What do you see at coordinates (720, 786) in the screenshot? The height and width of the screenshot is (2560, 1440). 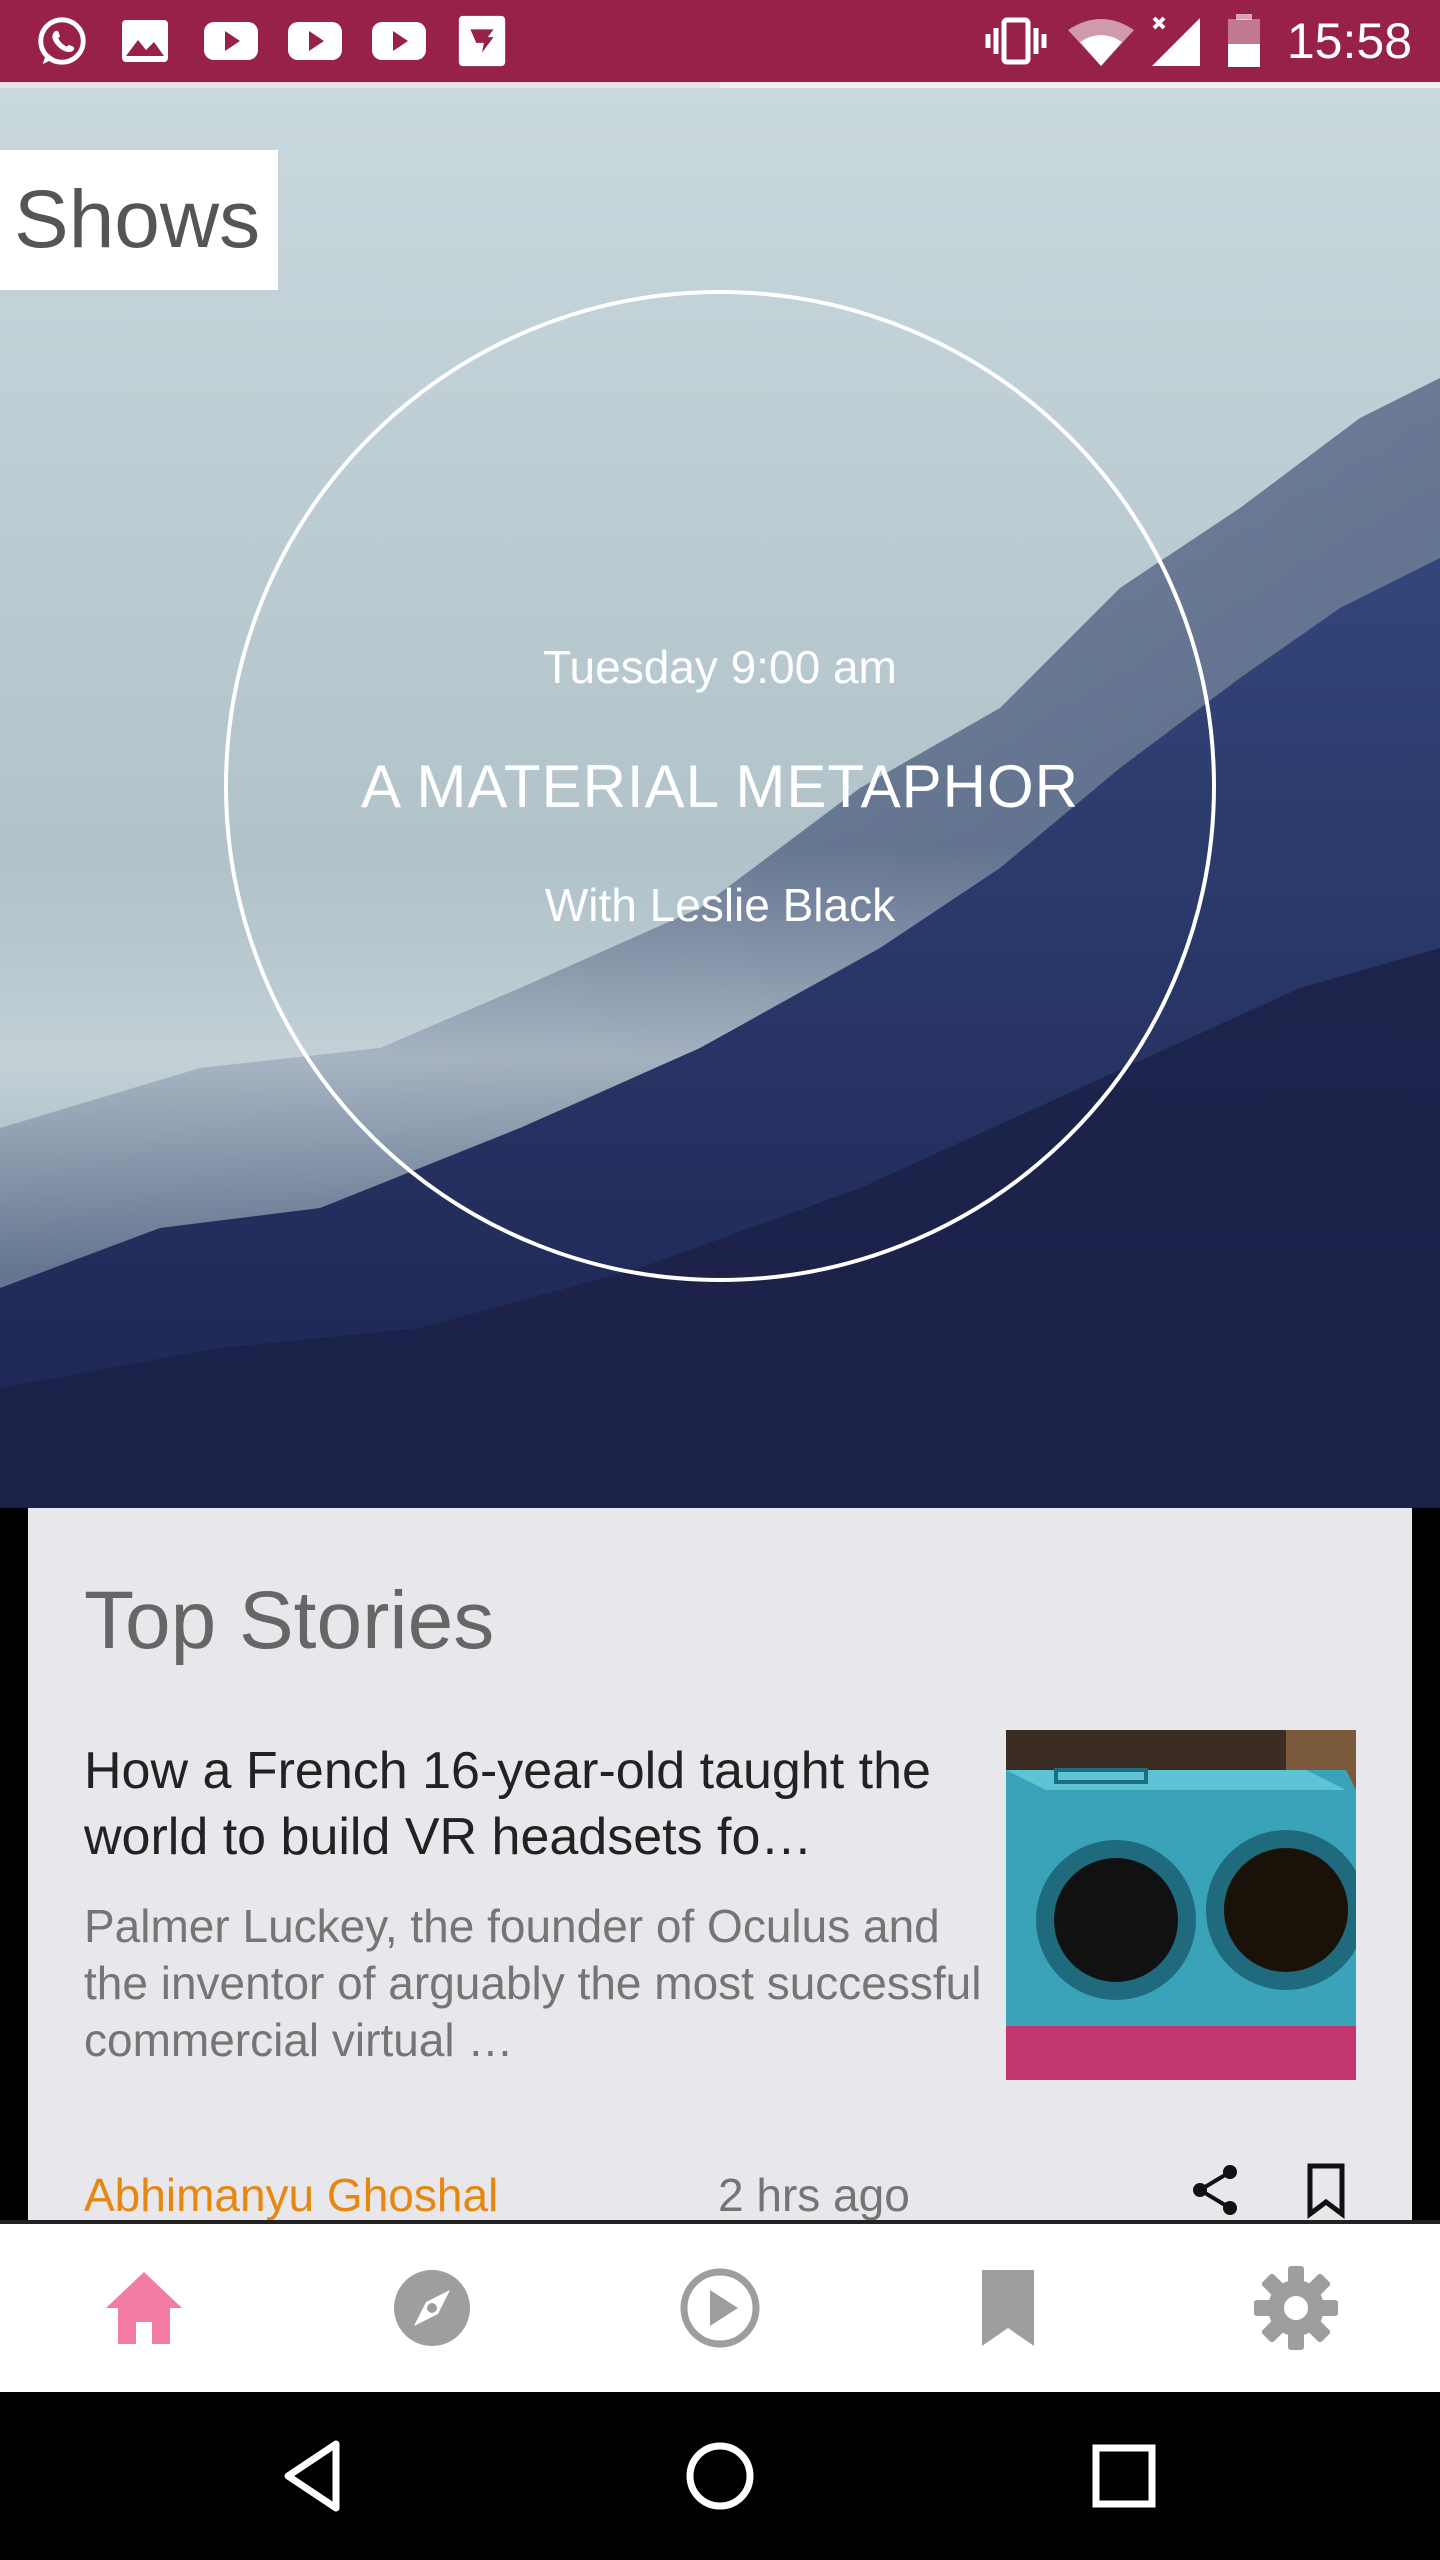 I see `show-title: A MATERIAL METAPHOR` at bounding box center [720, 786].